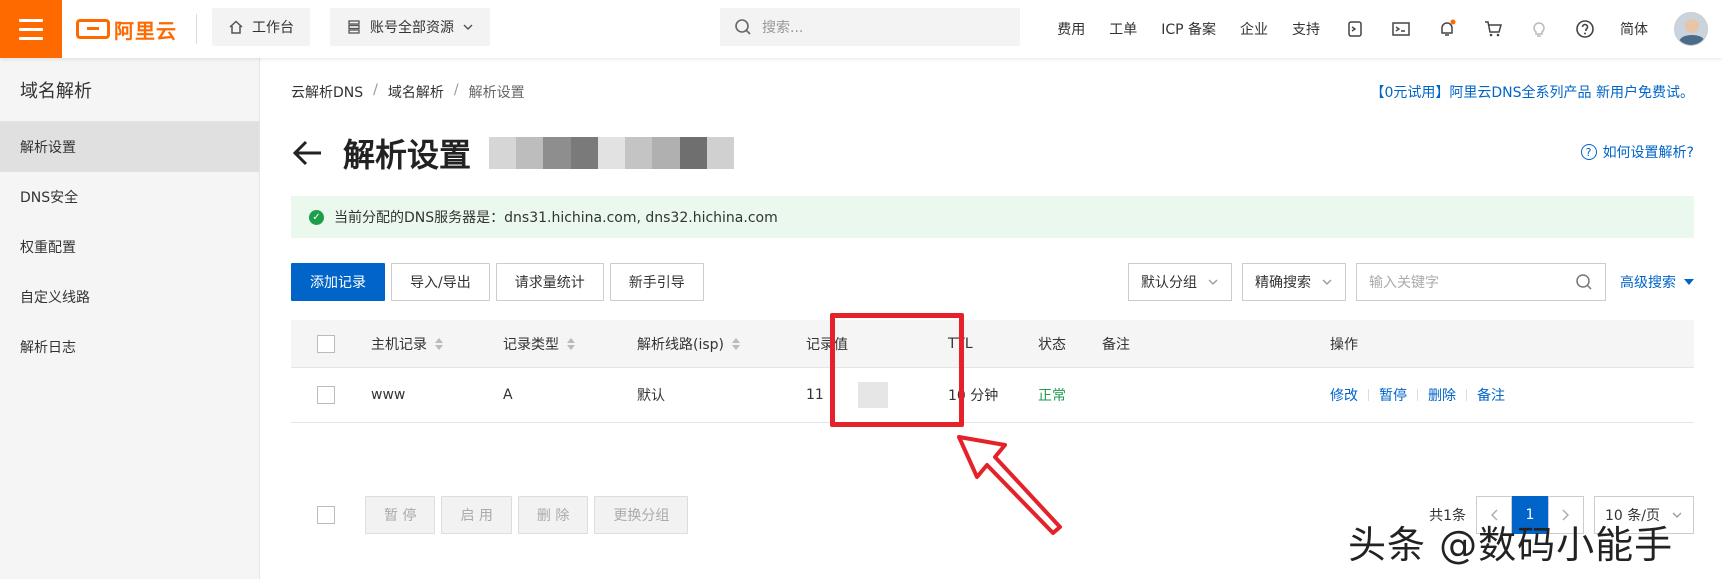 Image resolution: width=1722 pixels, height=579 pixels. I want to click on workbench-button: 工作台, so click(261, 27).